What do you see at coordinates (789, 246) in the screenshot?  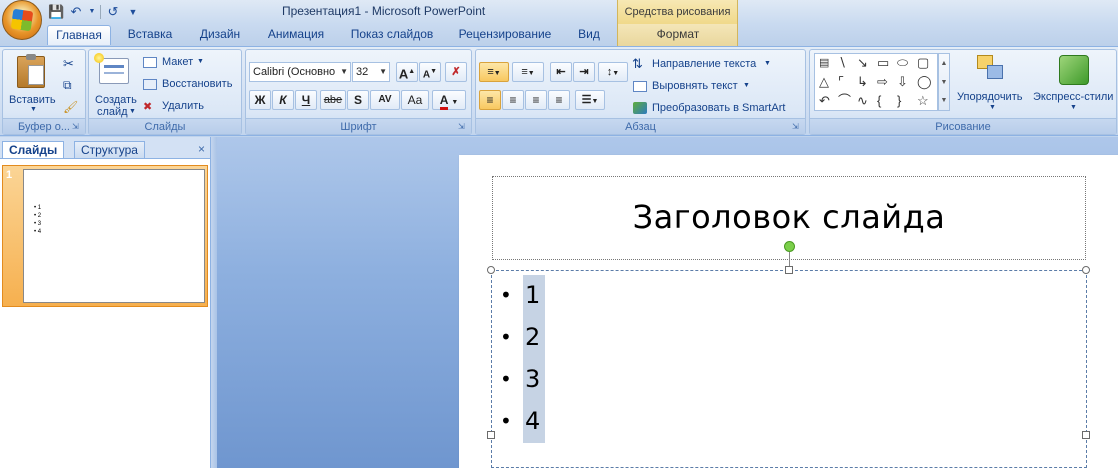 I see `rotate-handle` at bounding box center [789, 246].